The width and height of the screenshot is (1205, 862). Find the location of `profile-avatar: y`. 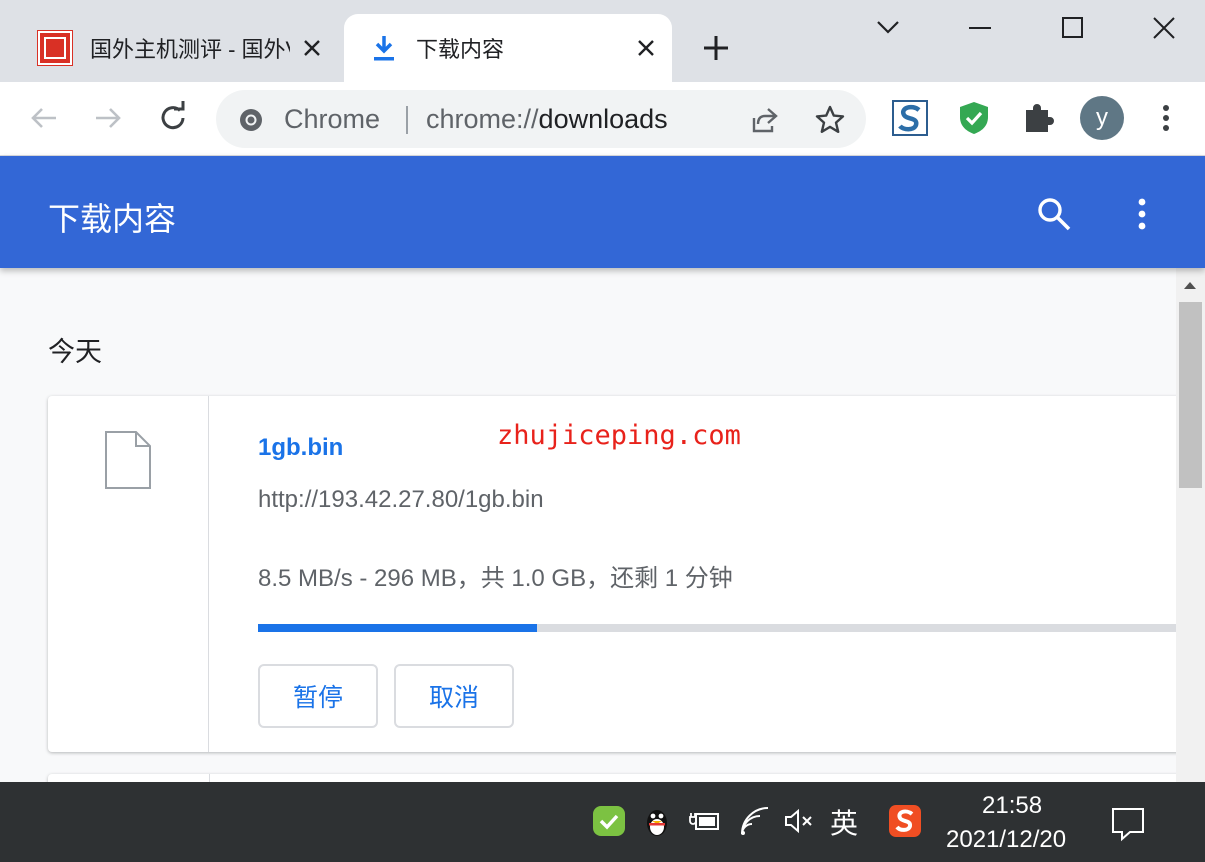

profile-avatar: y is located at coordinates (1102, 118).